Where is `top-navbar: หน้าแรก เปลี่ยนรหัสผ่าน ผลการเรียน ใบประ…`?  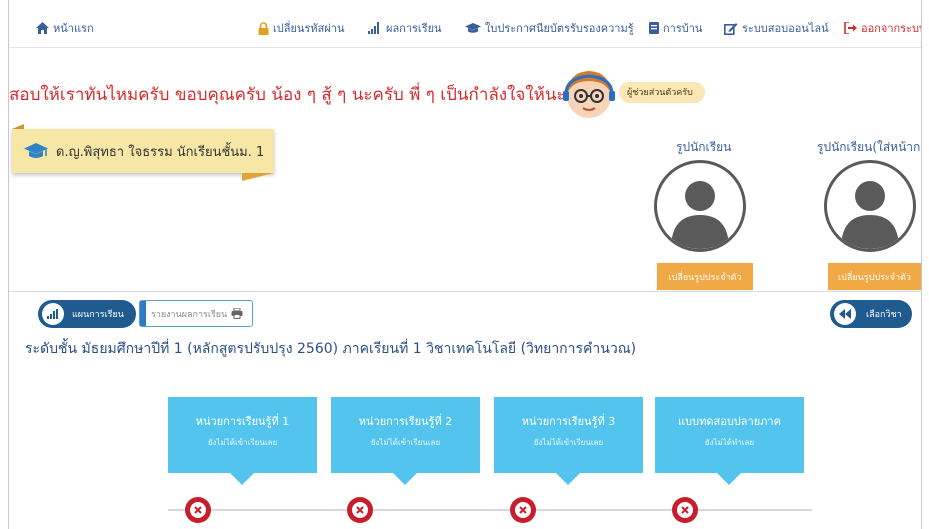 top-navbar: หน้าแรก เปลี่ยนรหัสผ่าน ผลการเรียน ใบประ… is located at coordinates (467, 24).